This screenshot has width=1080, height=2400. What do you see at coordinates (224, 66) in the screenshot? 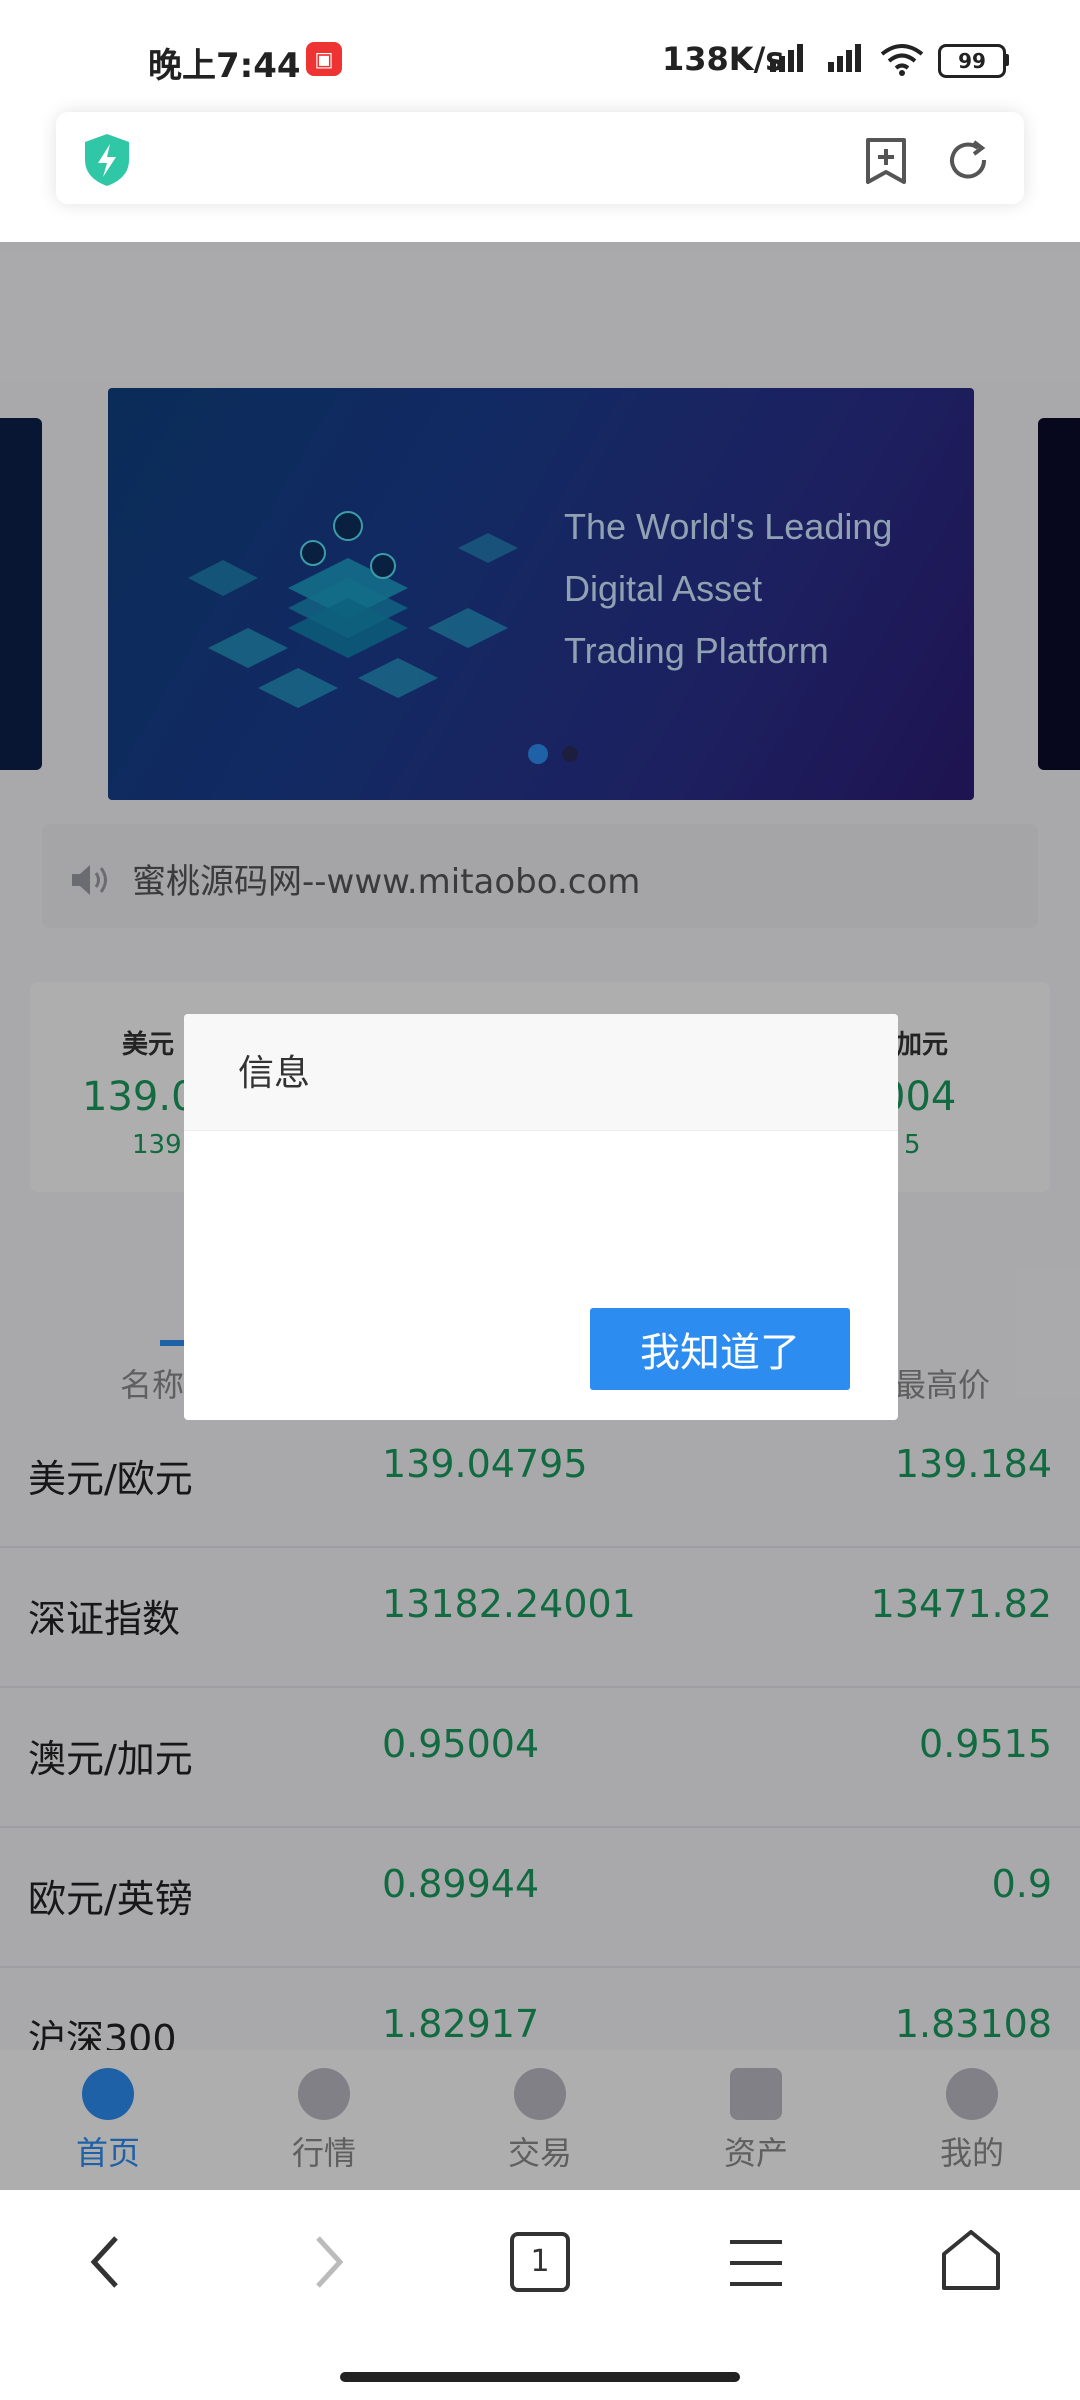
I see `status-time: 晚上7:44` at bounding box center [224, 66].